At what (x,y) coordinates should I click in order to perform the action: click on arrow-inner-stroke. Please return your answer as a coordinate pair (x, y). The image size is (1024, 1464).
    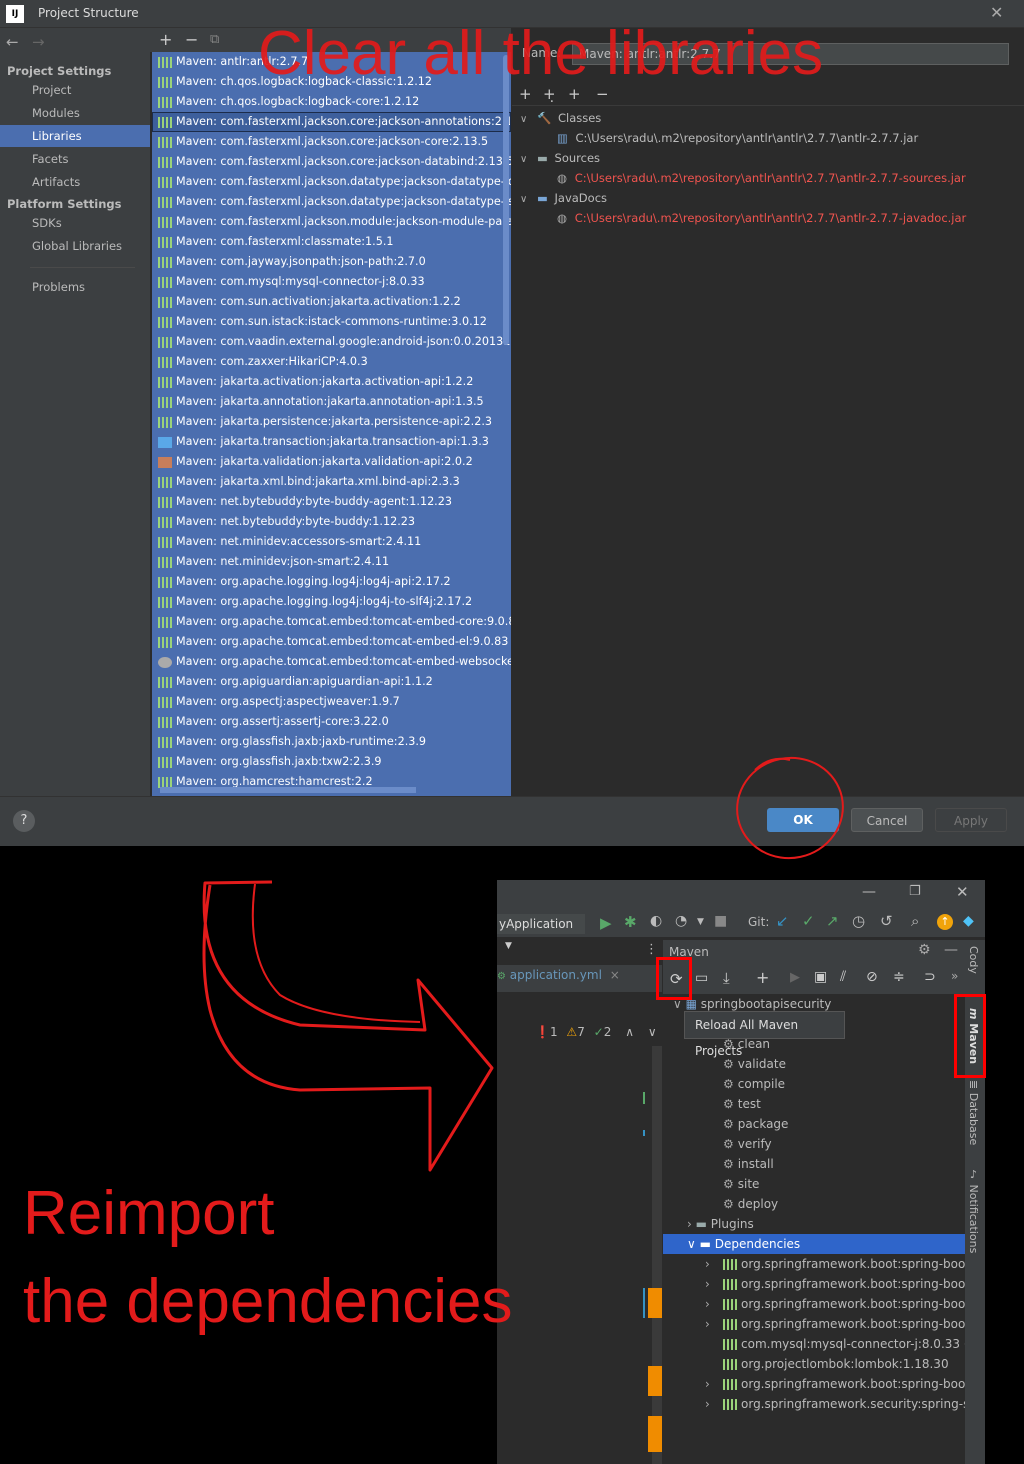
    Looking at the image, I should click on (336, 953).